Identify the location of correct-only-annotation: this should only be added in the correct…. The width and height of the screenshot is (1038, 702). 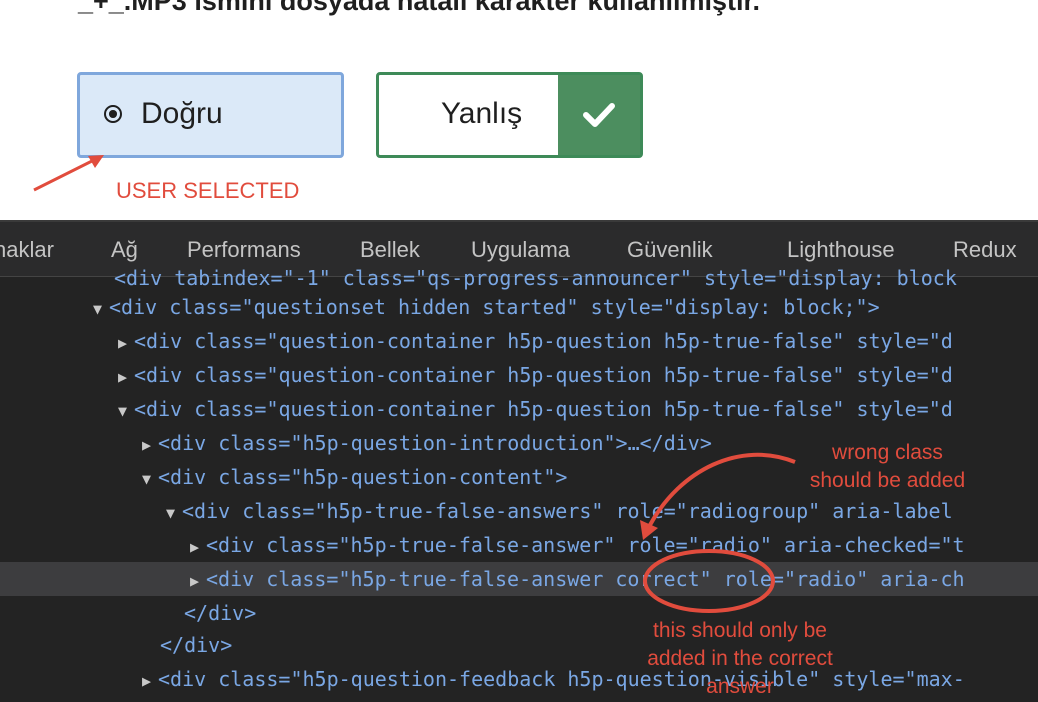
(740, 658).